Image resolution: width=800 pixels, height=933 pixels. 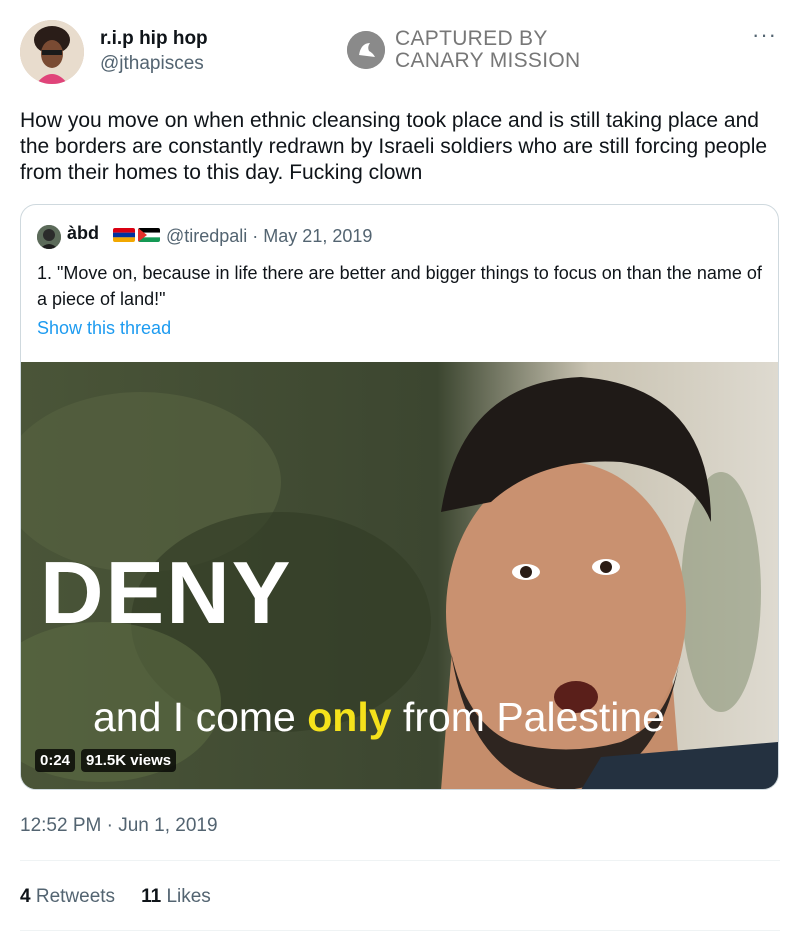 I want to click on engagement-stats: 4 Retweets 11 Likes, so click(x=115, y=897).